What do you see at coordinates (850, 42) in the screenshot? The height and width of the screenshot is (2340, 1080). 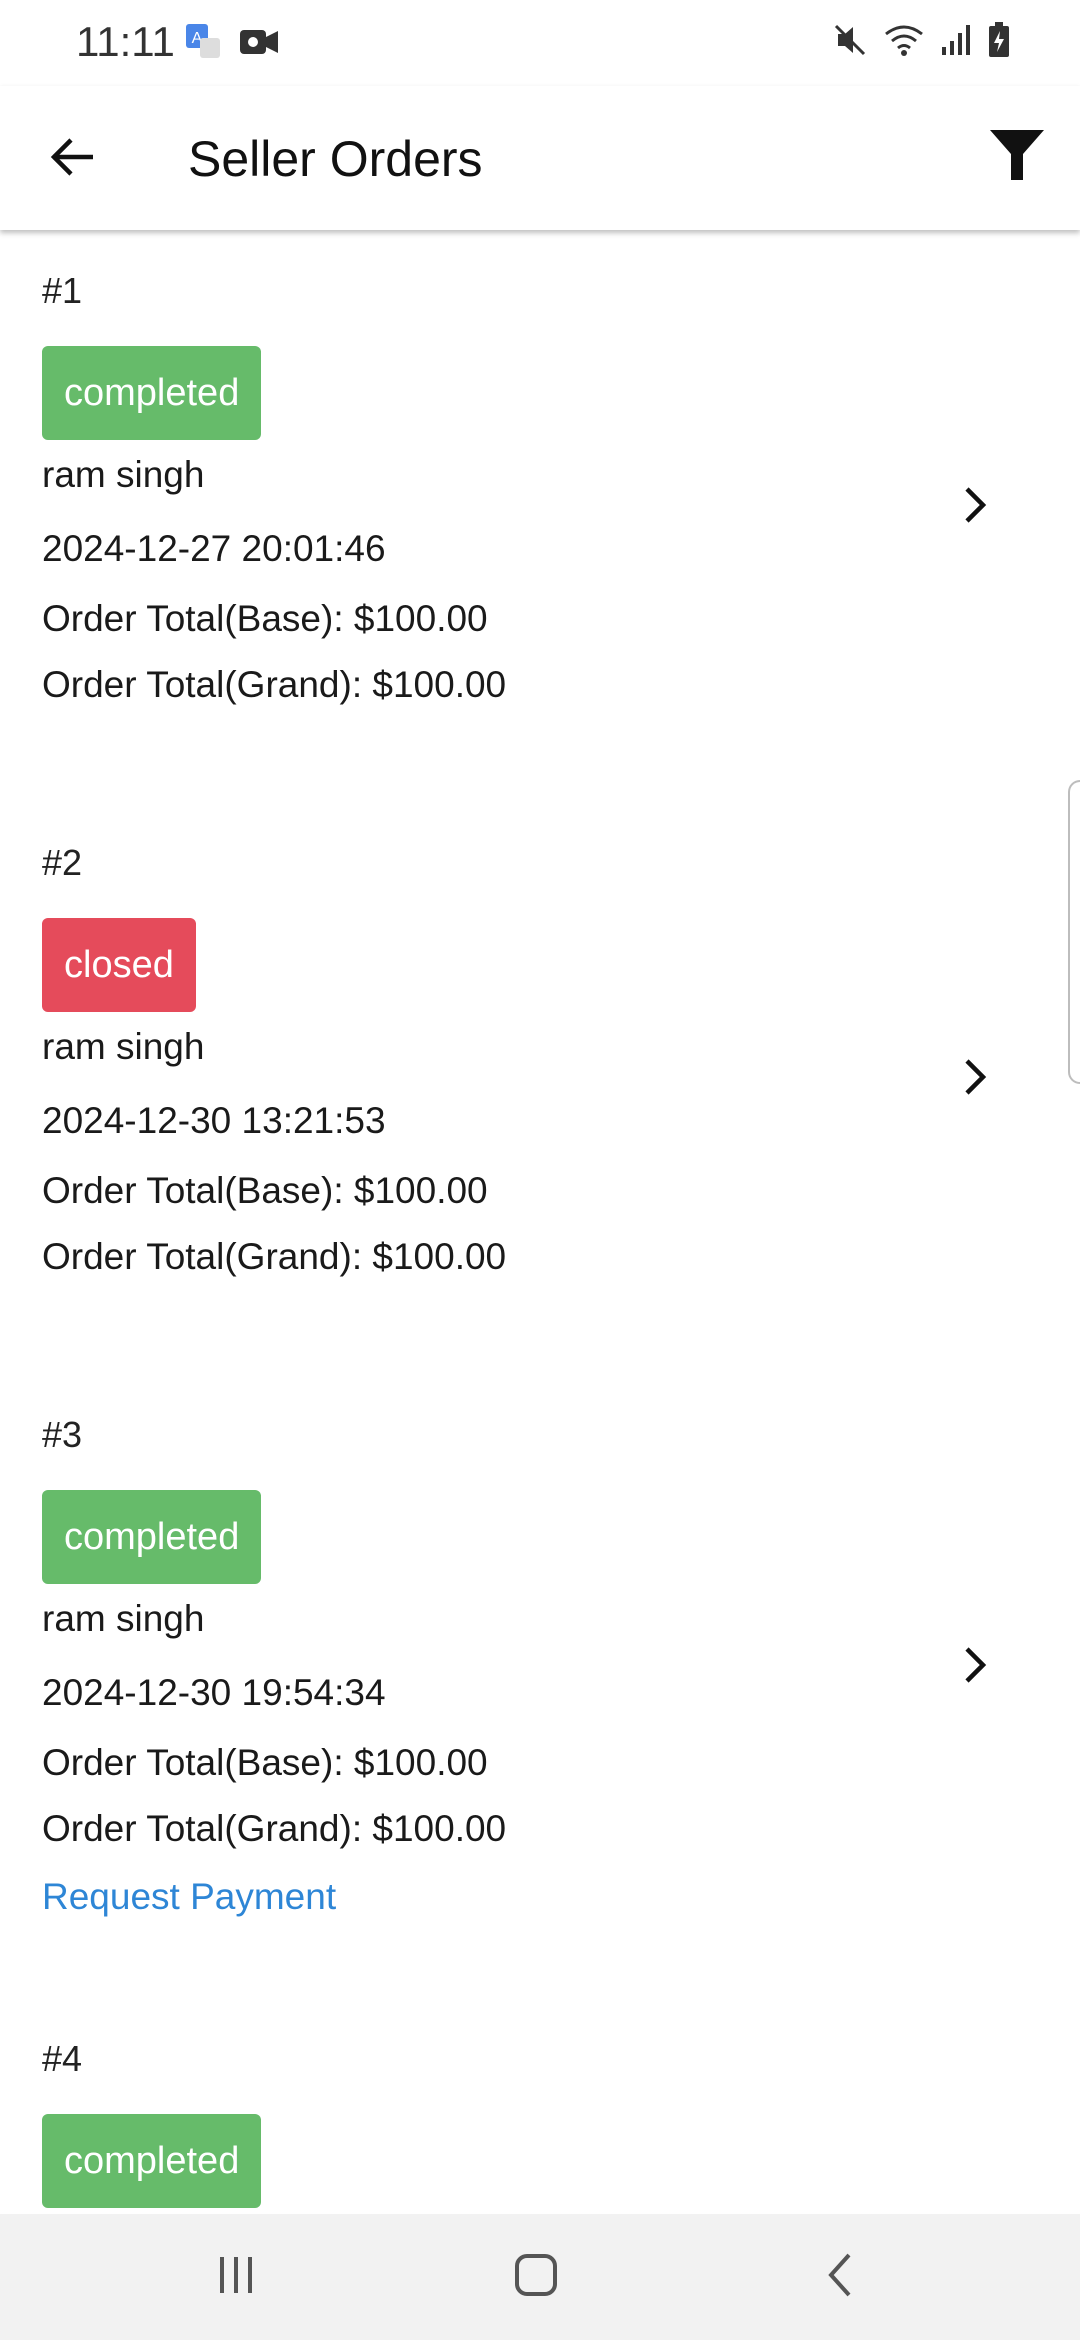 I see `mute-icon` at bounding box center [850, 42].